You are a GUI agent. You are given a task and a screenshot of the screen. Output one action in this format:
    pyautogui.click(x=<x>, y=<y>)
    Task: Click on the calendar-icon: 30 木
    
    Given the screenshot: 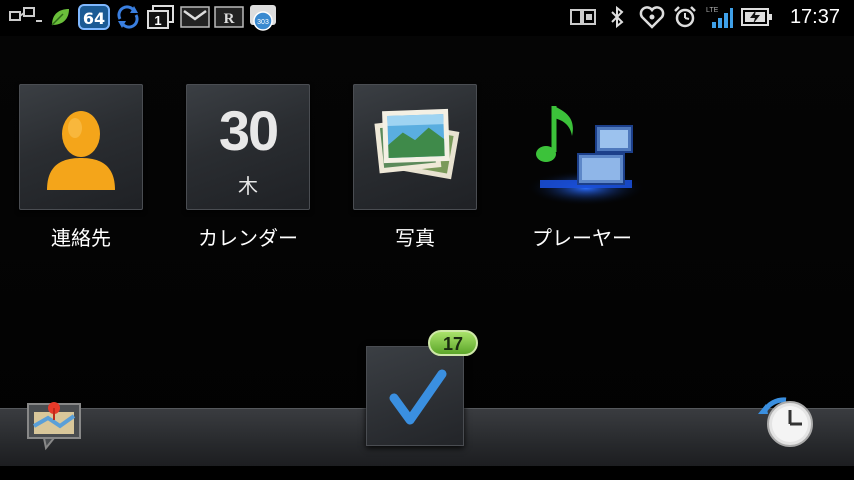 What is the action you would take?
    pyautogui.click(x=248, y=147)
    